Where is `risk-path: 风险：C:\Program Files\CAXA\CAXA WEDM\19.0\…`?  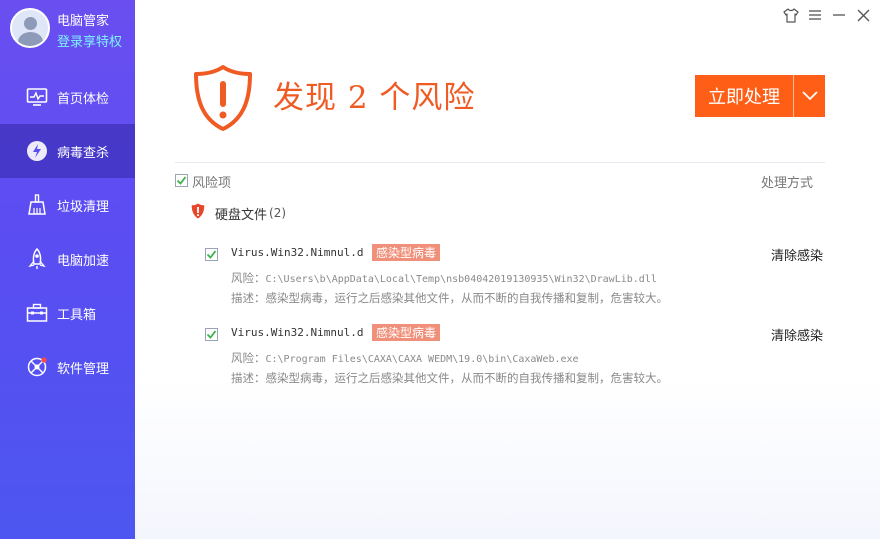
risk-path: 风险：C:\Program Files\CAXA\CAXA WEDM\19.0\… is located at coordinates (405, 358).